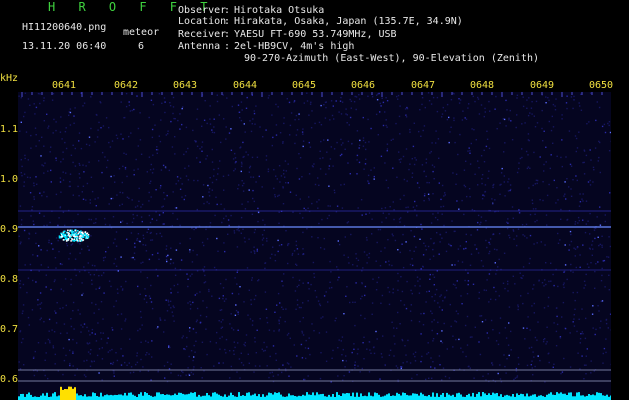 Image resolution: width=629 pixels, height=400 pixels. I want to click on x-tick-0650: 0650, so click(601, 85).